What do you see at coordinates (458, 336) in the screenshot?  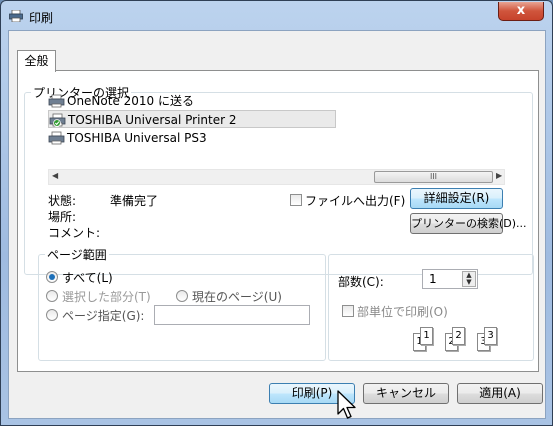 I see `collate-page-icon: 2` at bounding box center [458, 336].